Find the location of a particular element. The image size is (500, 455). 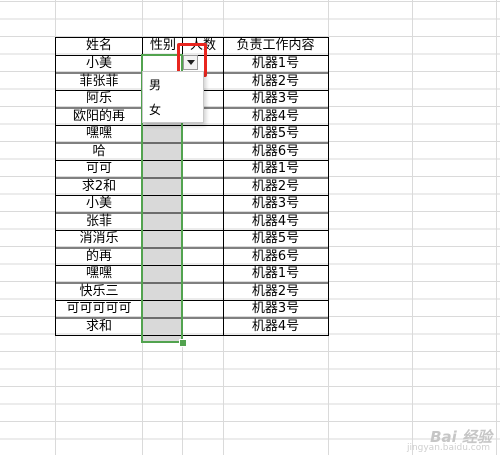

dropdown-option-female: 女 is located at coordinates (173, 110).